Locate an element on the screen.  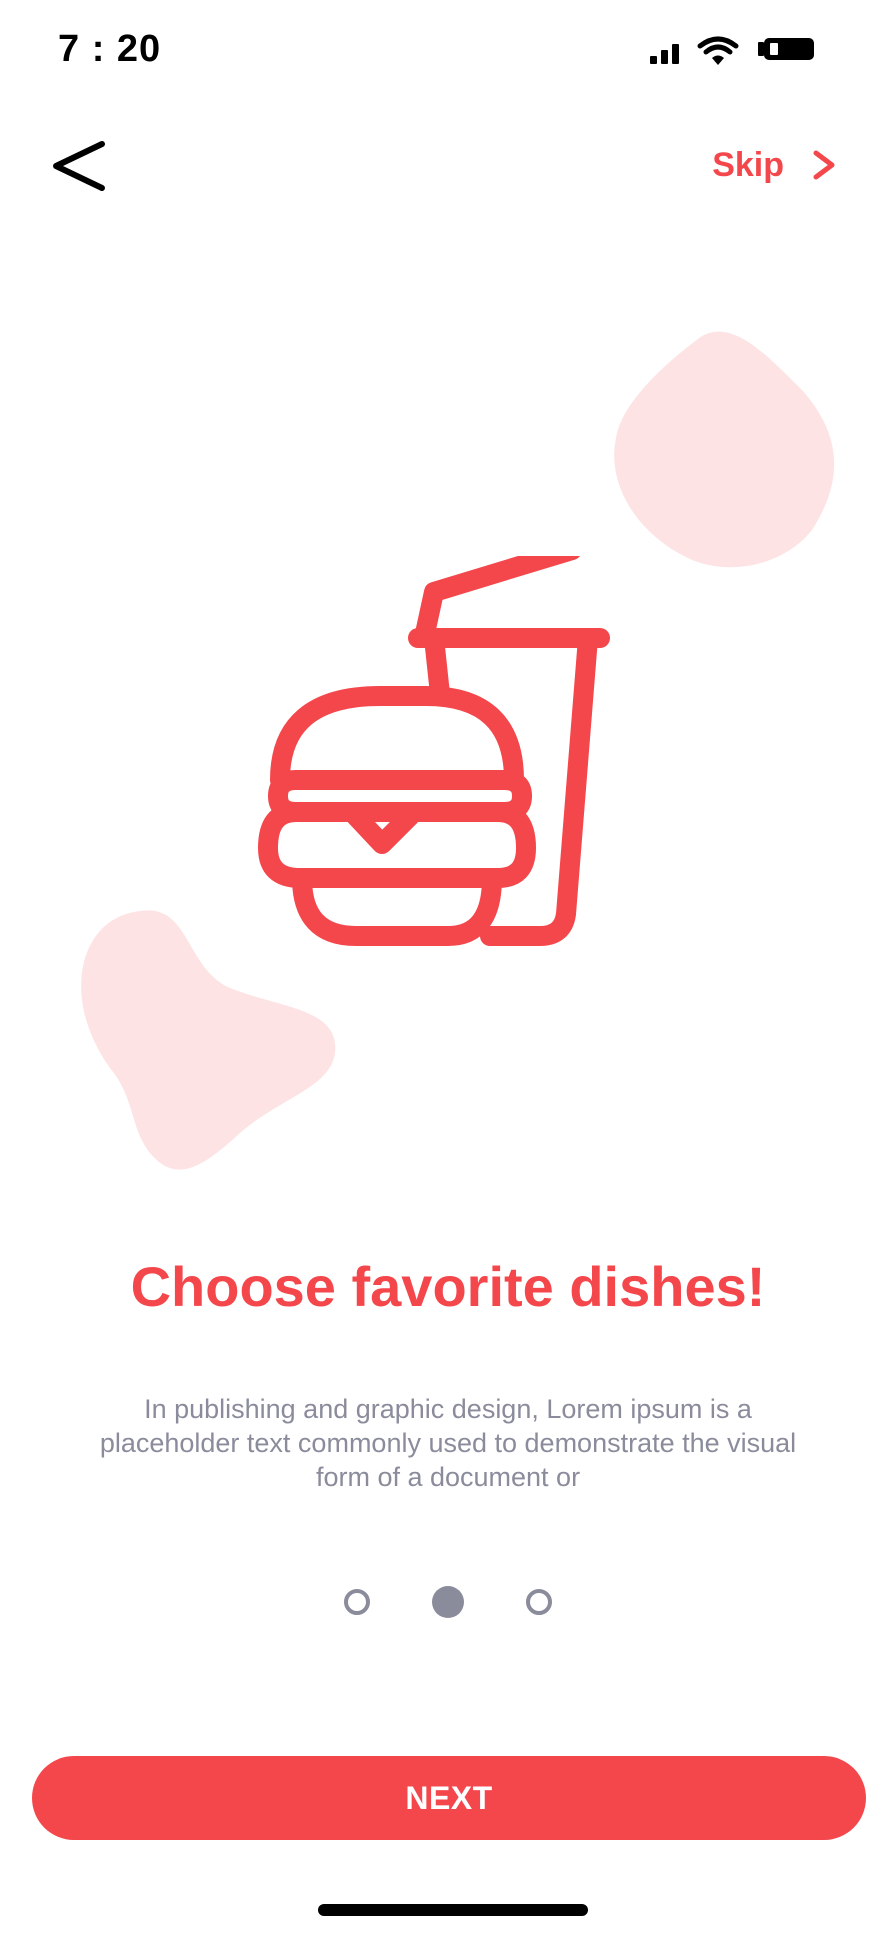
back-button is located at coordinates (82, 166).